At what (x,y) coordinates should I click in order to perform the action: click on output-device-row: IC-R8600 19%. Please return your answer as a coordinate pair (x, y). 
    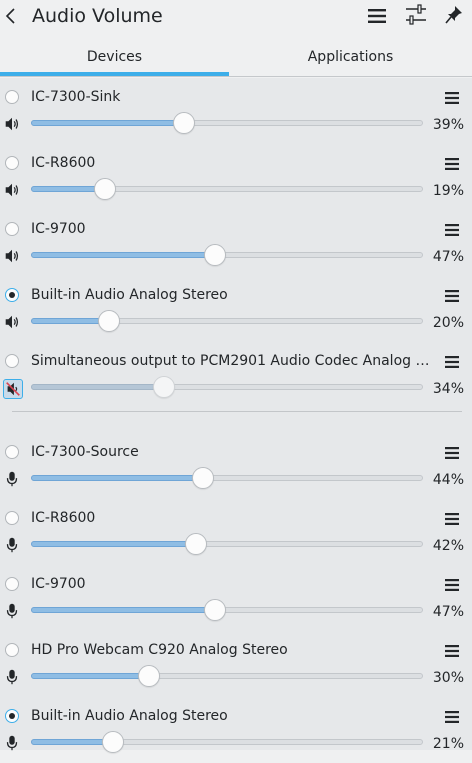
    Looking at the image, I should click on (236, 177).